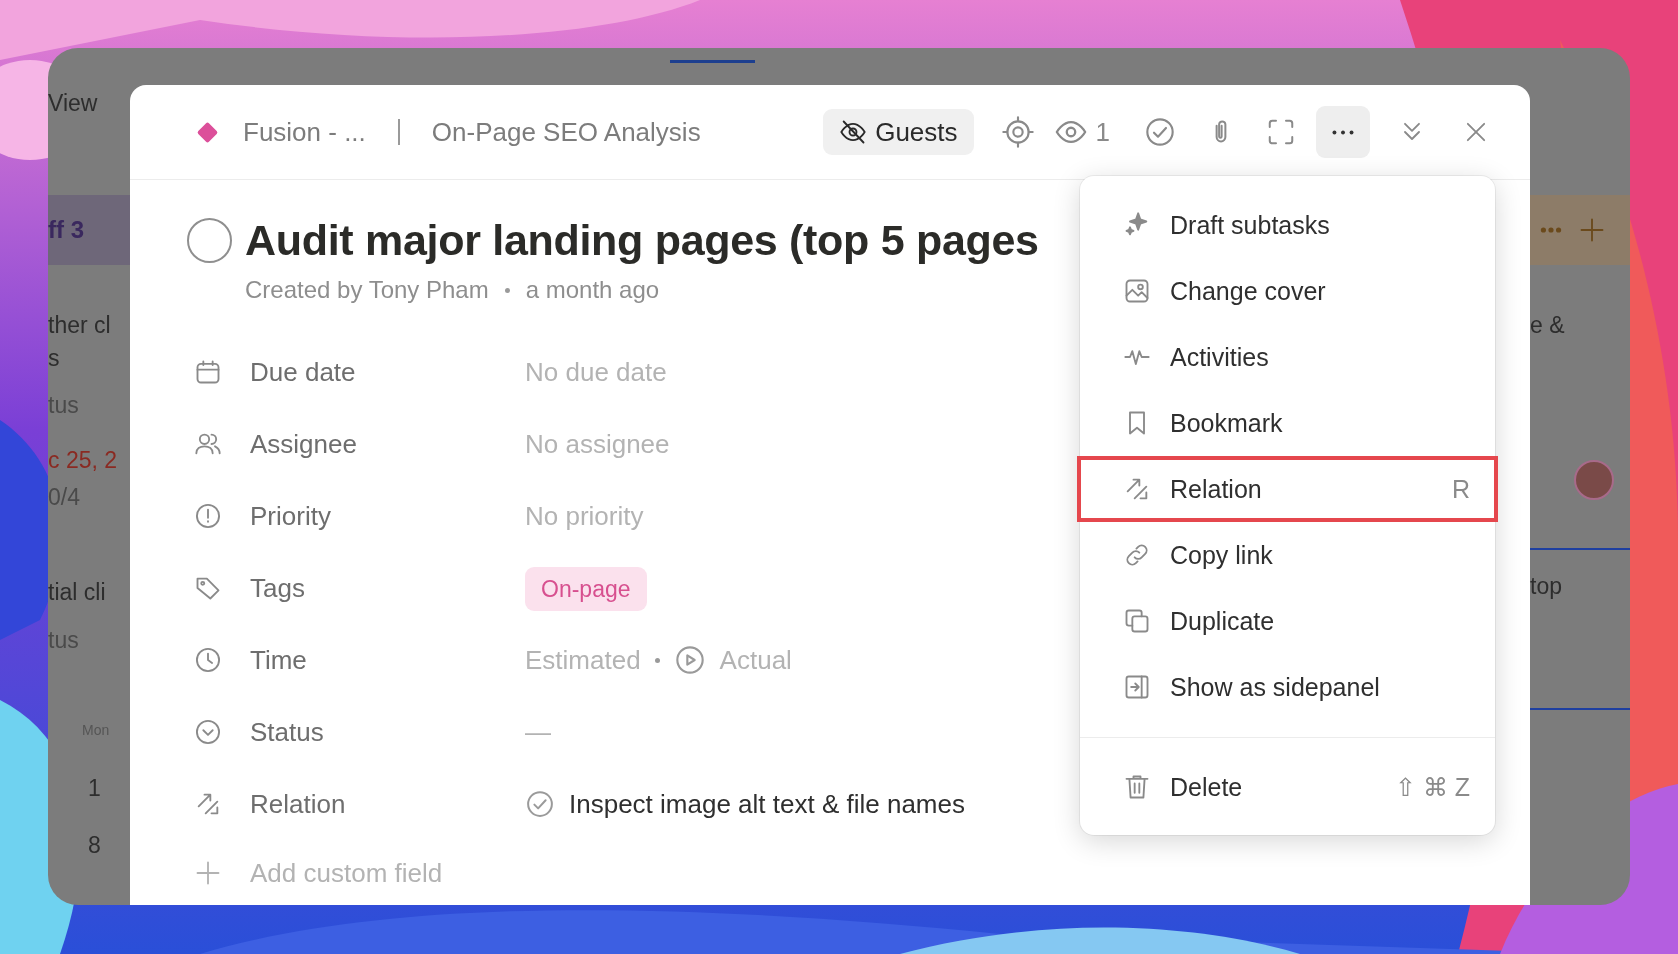 The width and height of the screenshot is (1678, 954). What do you see at coordinates (83, 460) in the screenshot?
I see `due-date: c 25, 2` at bounding box center [83, 460].